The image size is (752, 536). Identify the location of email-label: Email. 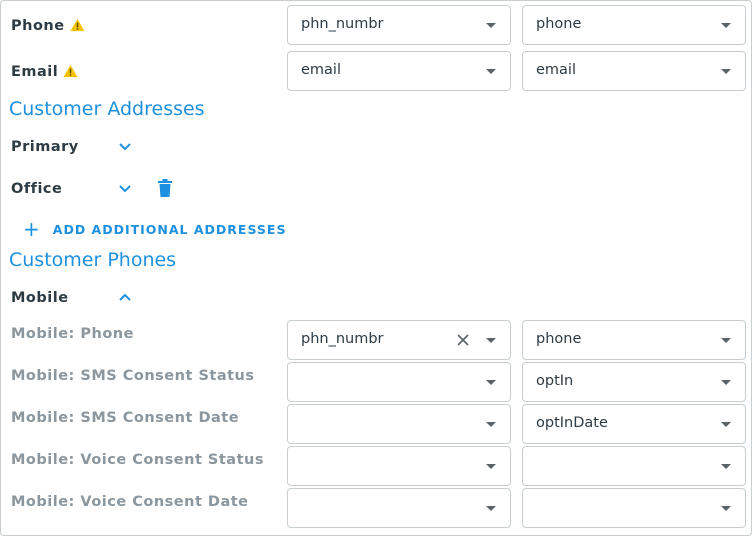
(44, 72).